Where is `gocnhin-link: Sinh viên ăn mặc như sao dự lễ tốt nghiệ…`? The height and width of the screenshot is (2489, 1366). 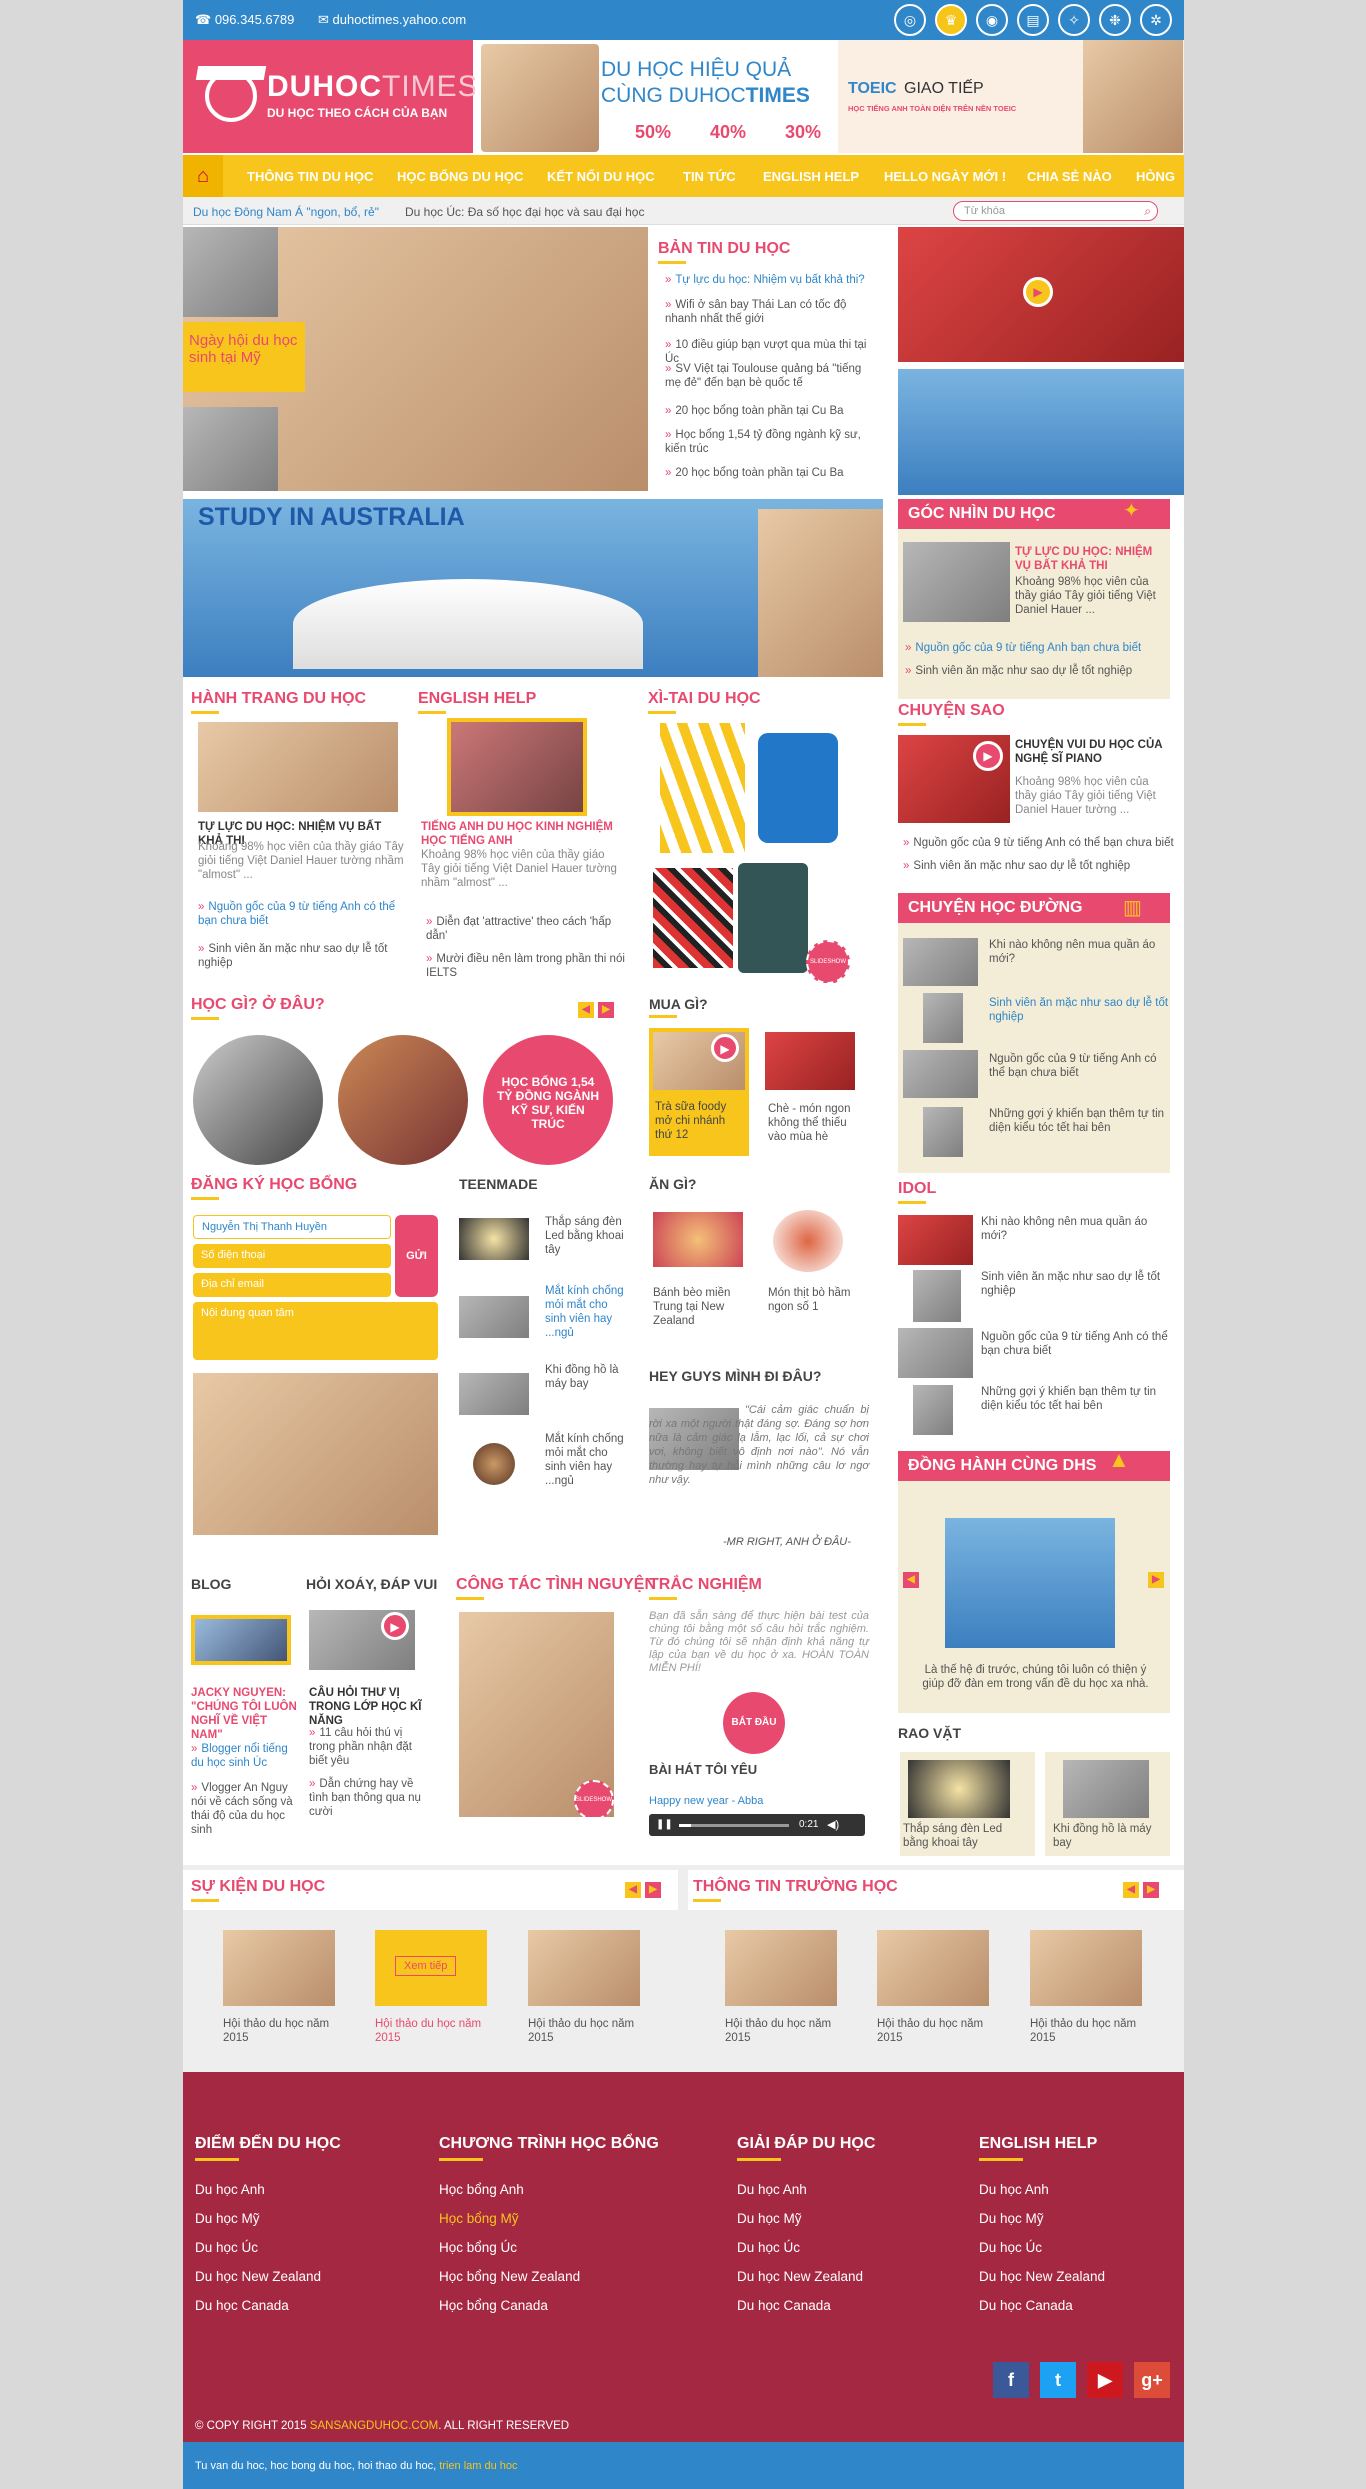
gocnhin-link: Sinh viên ăn mặc như sao dự lễ tốt nghiệ… is located at coordinates (1035, 671).